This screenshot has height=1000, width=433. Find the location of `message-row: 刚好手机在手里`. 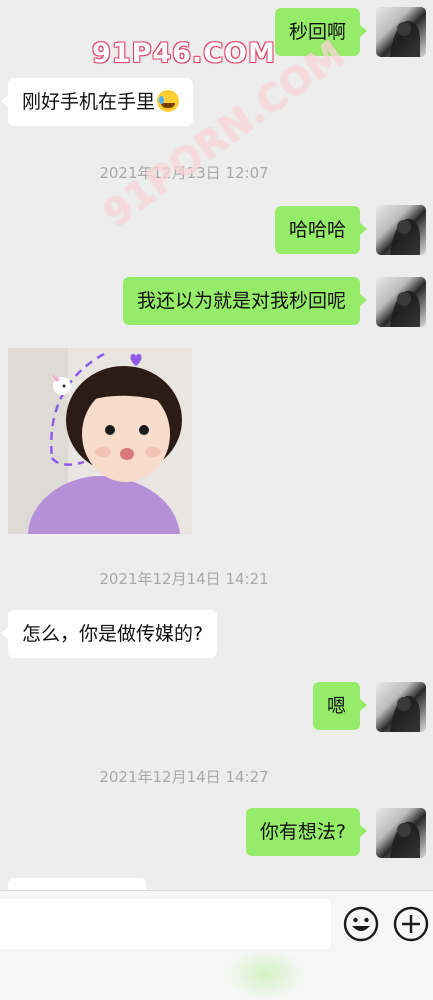

message-row: 刚好手机在手里 is located at coordinates (216, 104).